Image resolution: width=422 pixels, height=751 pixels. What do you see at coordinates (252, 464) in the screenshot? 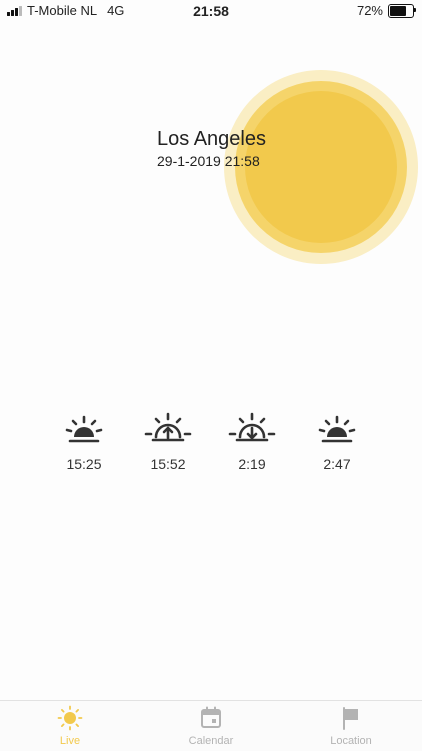
I see `time-label: 2:19` at bounding box center [252, 464].